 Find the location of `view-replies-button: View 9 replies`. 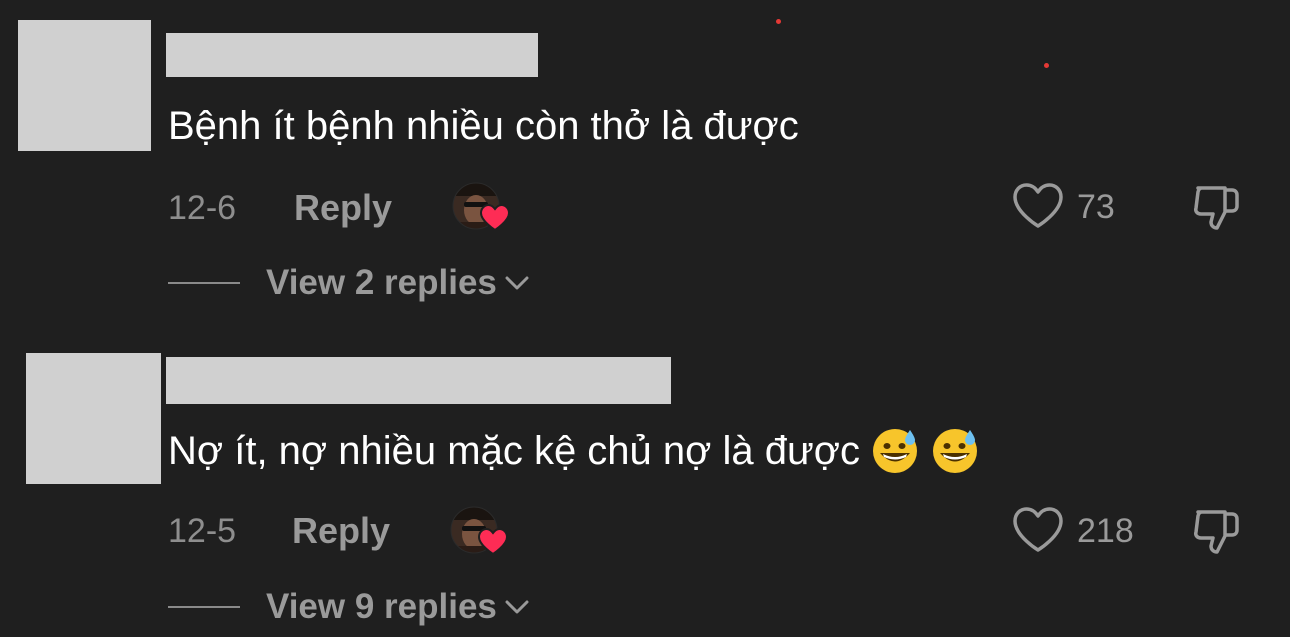

view-replies-button: View 9 replies is located at coordinates (398, 607).